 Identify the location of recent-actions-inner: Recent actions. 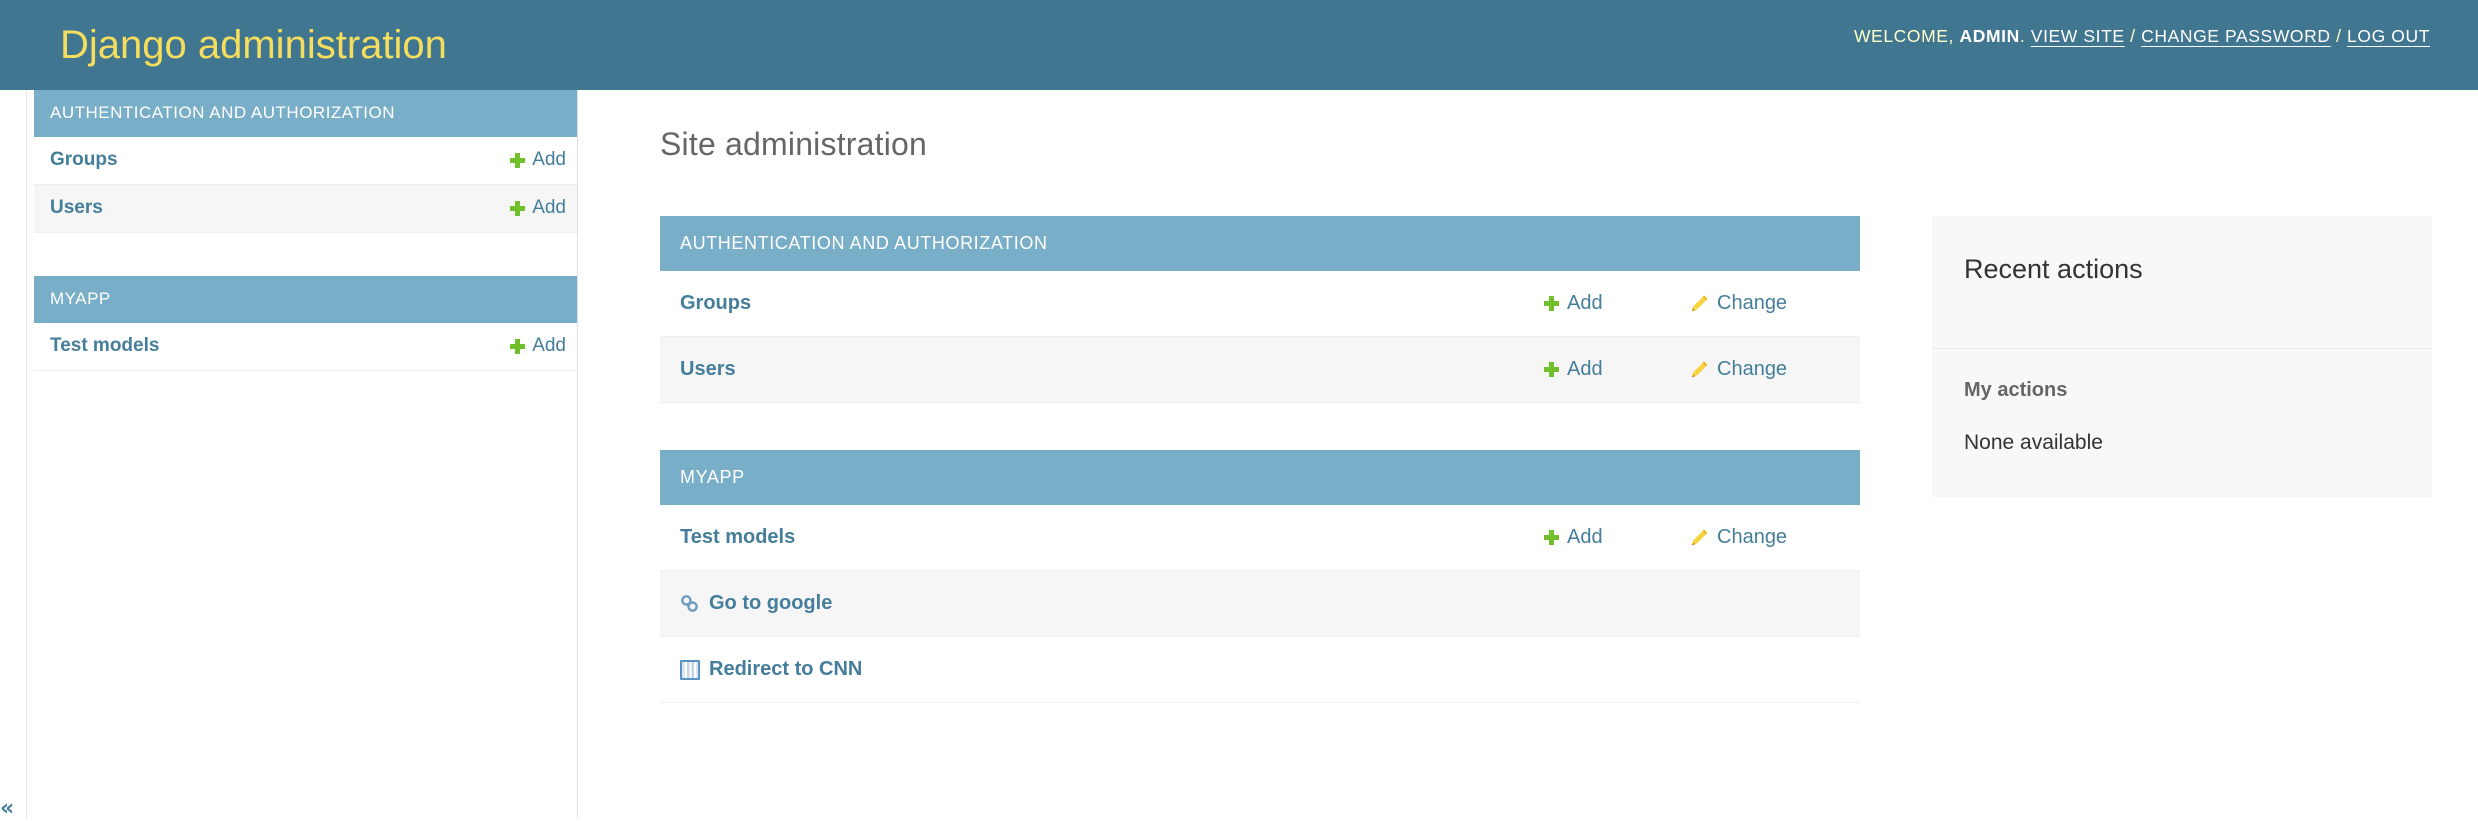
(2182, 282).